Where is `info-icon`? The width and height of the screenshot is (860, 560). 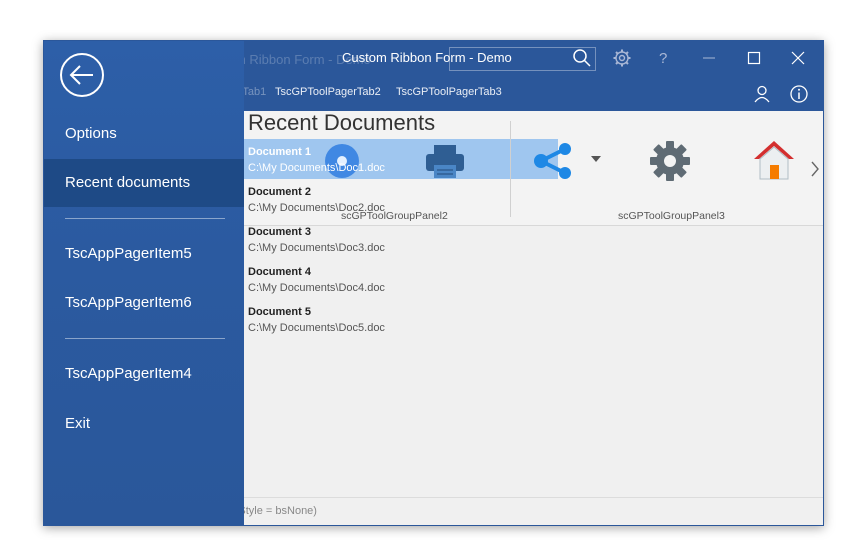 info-icon is located at coordinates (799, 94).